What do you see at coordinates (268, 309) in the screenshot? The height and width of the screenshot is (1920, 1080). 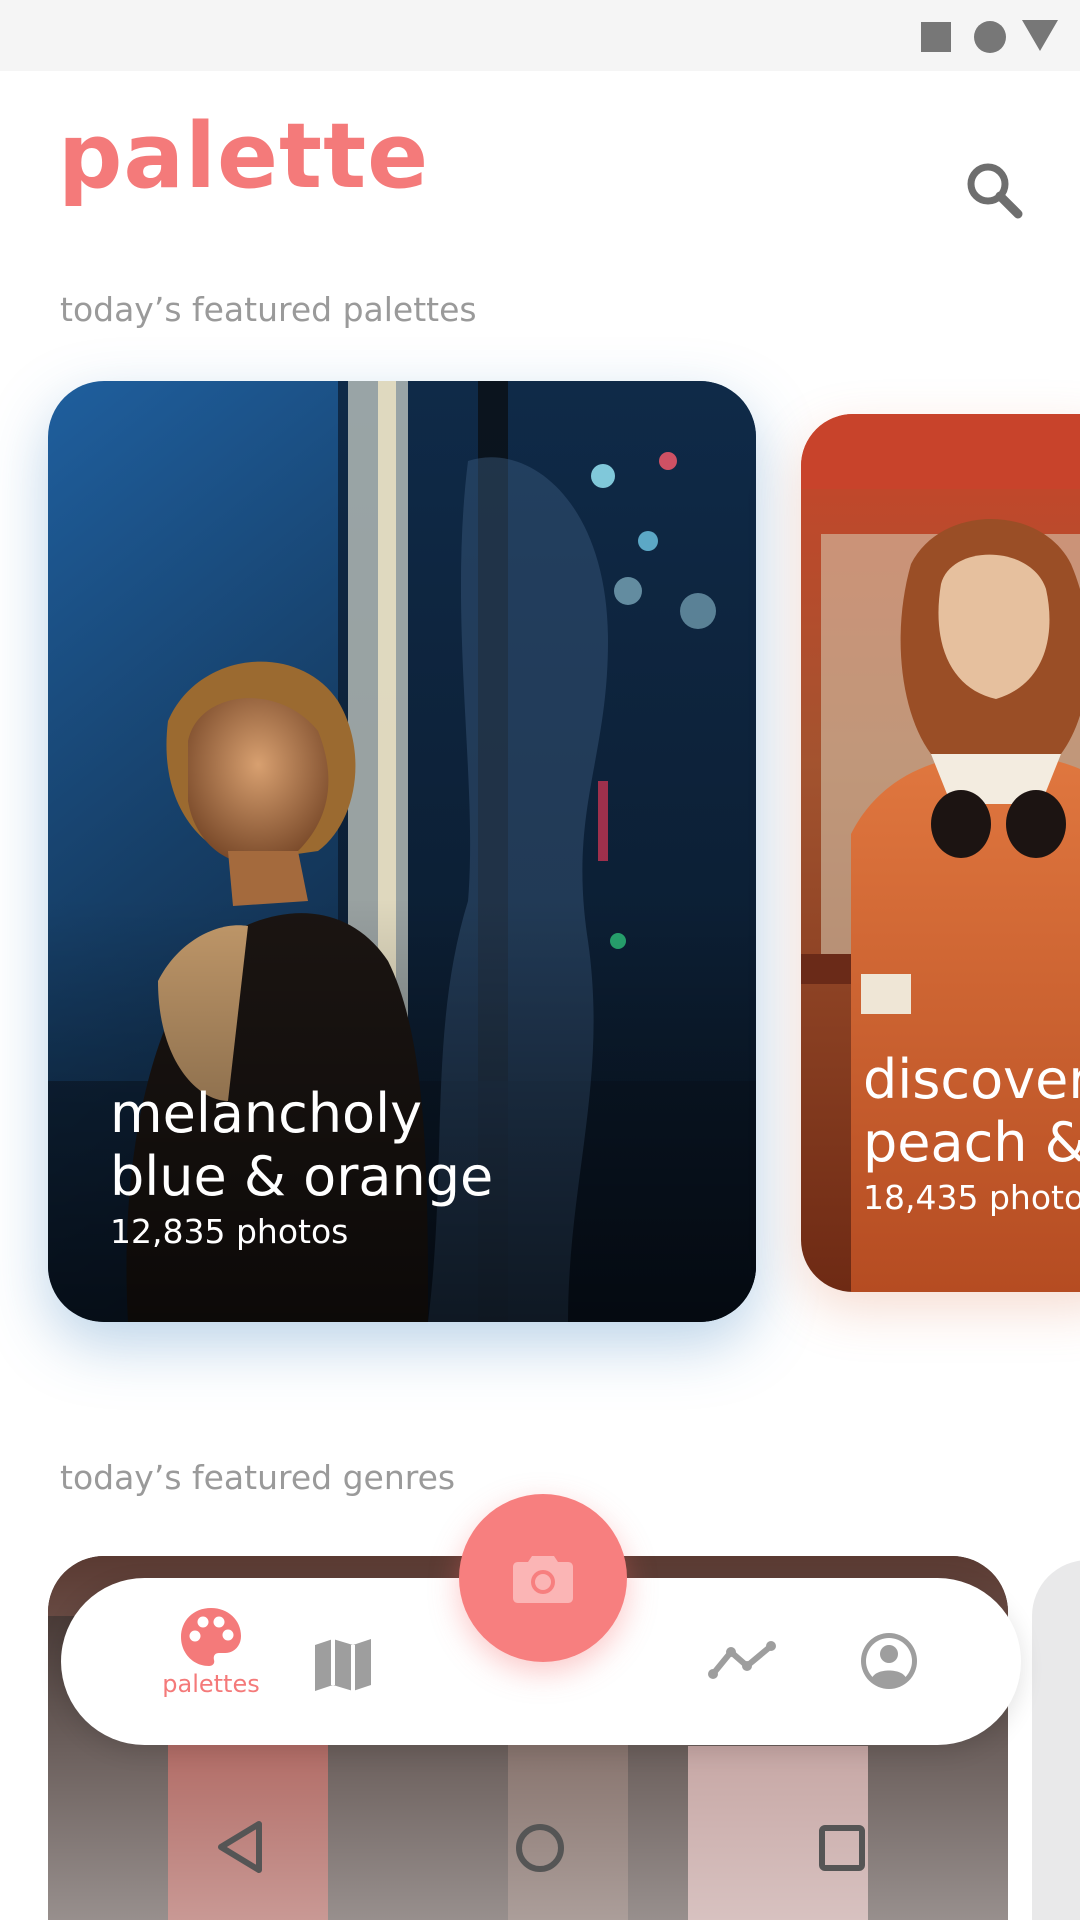 I see `palettes-section-label: today’s featured palettes` at bounding box center [268, 309].